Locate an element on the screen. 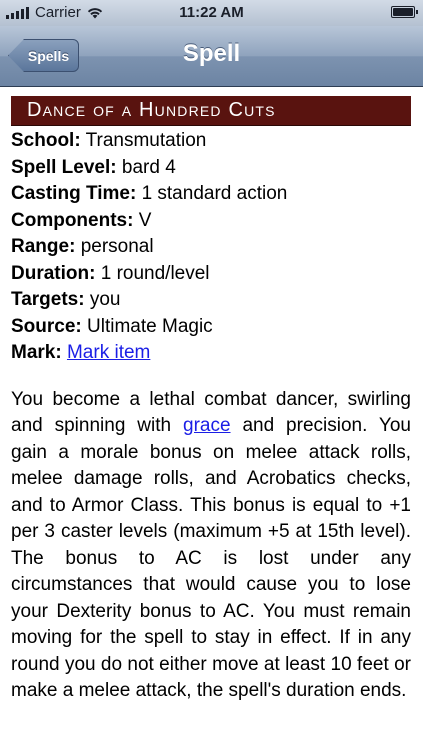 The image size is (423, 750). field-duration: Duration: 1 round/level is located at coordinates (211, 274).